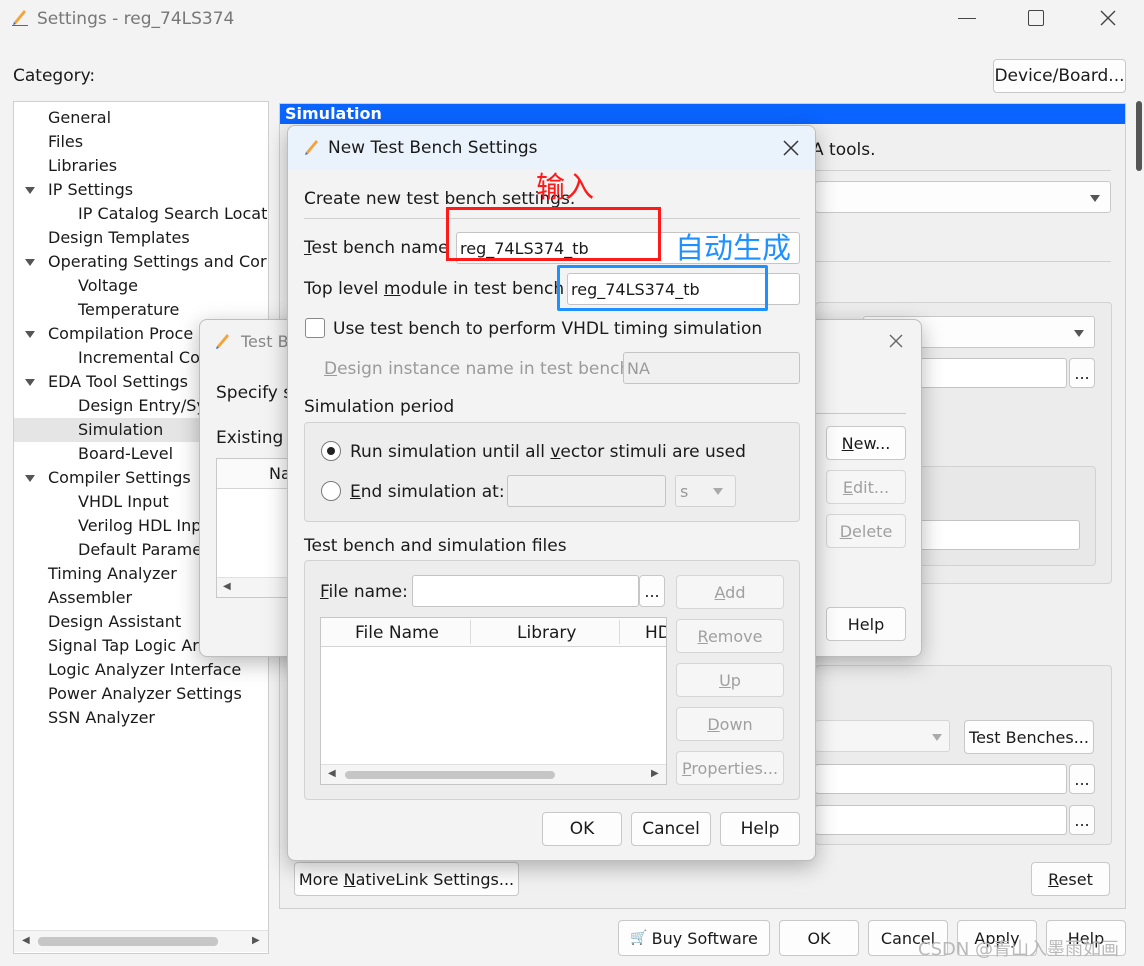 The image size is (1144, 966). Describe the element at coordinates (140, 550) in the screenshot. I see `tree-item: Default Parame` at that location.